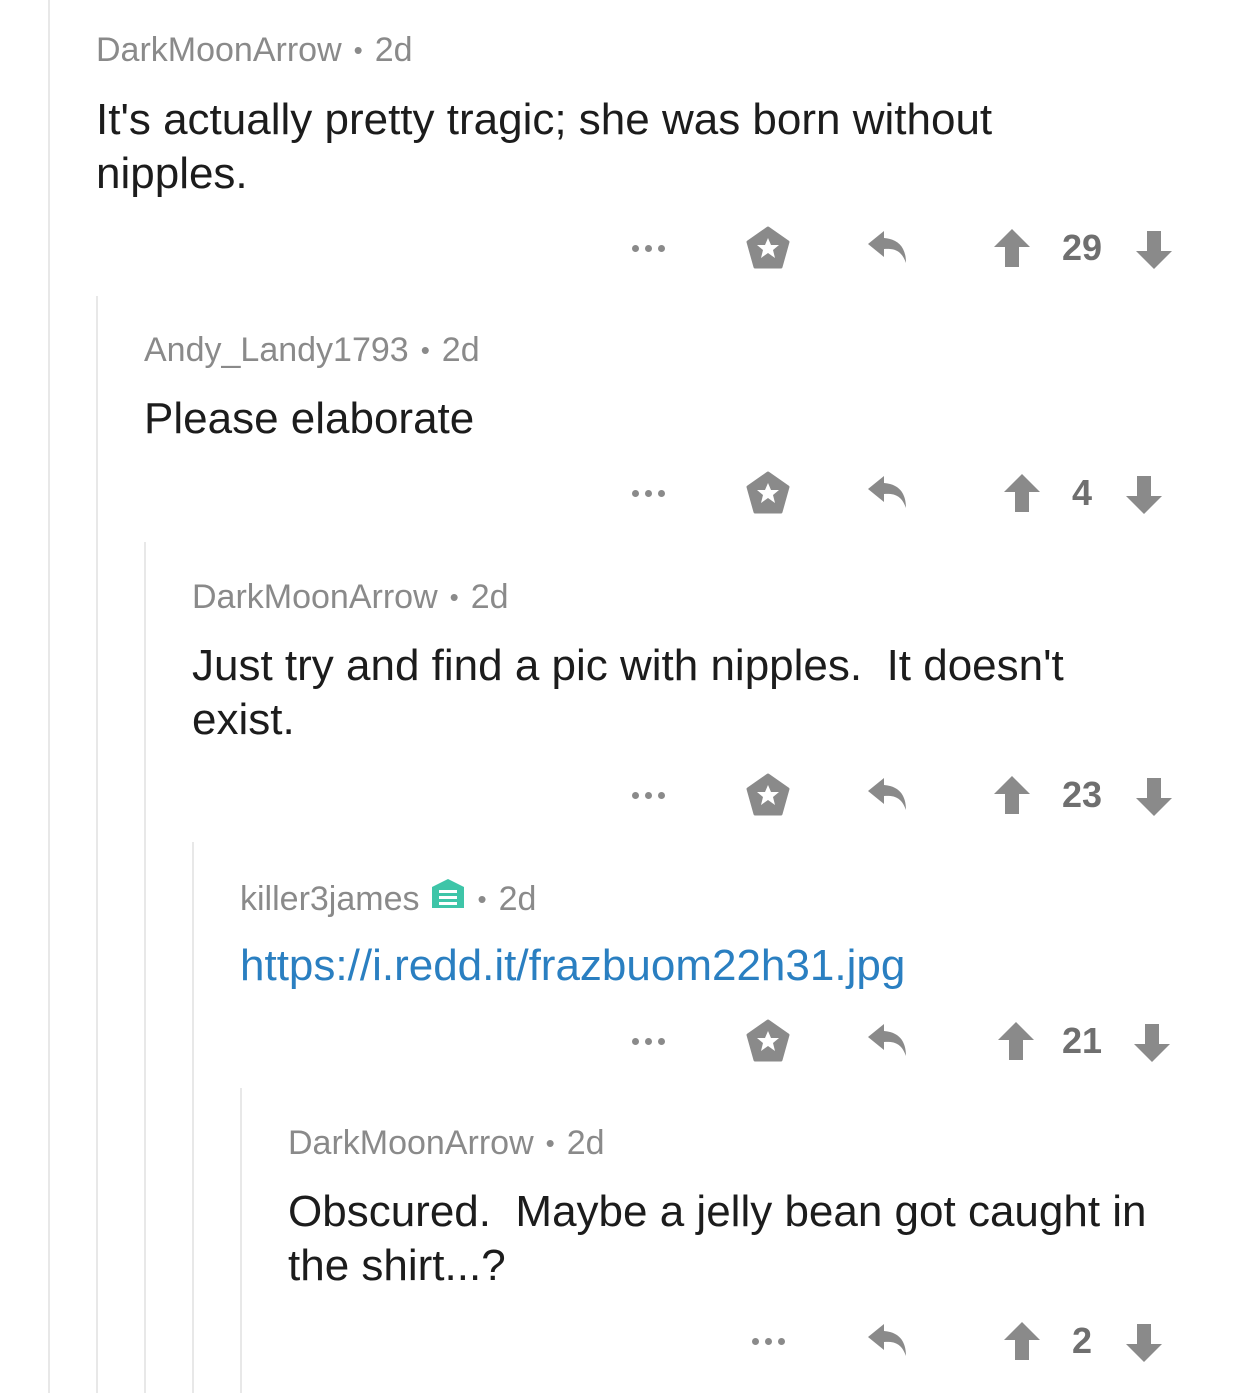 The height and width of the screenshot is (1393, 1242). What do you see at coordinates (330, 899) in the screenshot?
I see `comment-author: killer3james` at bounding box center [330, 899].